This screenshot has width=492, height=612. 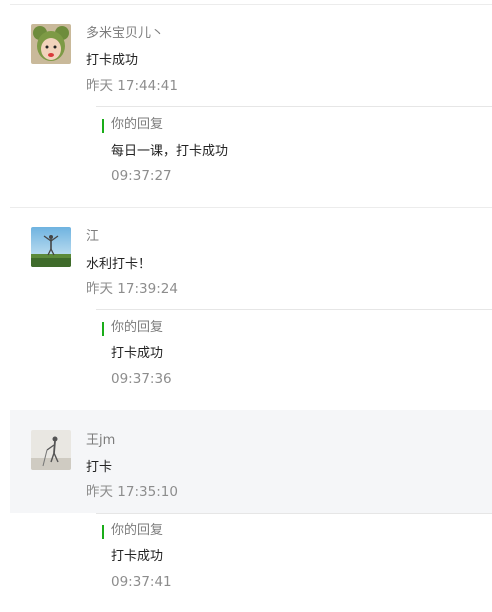 I want to click on top-divider, so click(x=251, y=4).